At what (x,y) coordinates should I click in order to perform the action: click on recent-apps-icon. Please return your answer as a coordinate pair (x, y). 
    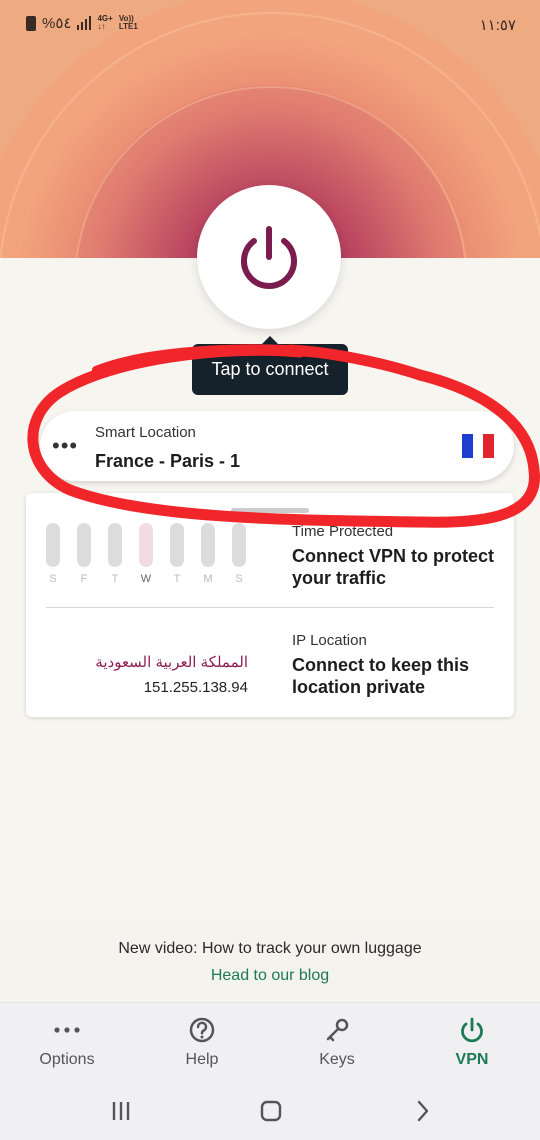
    Looking at the image, I should click on (121, 1111).